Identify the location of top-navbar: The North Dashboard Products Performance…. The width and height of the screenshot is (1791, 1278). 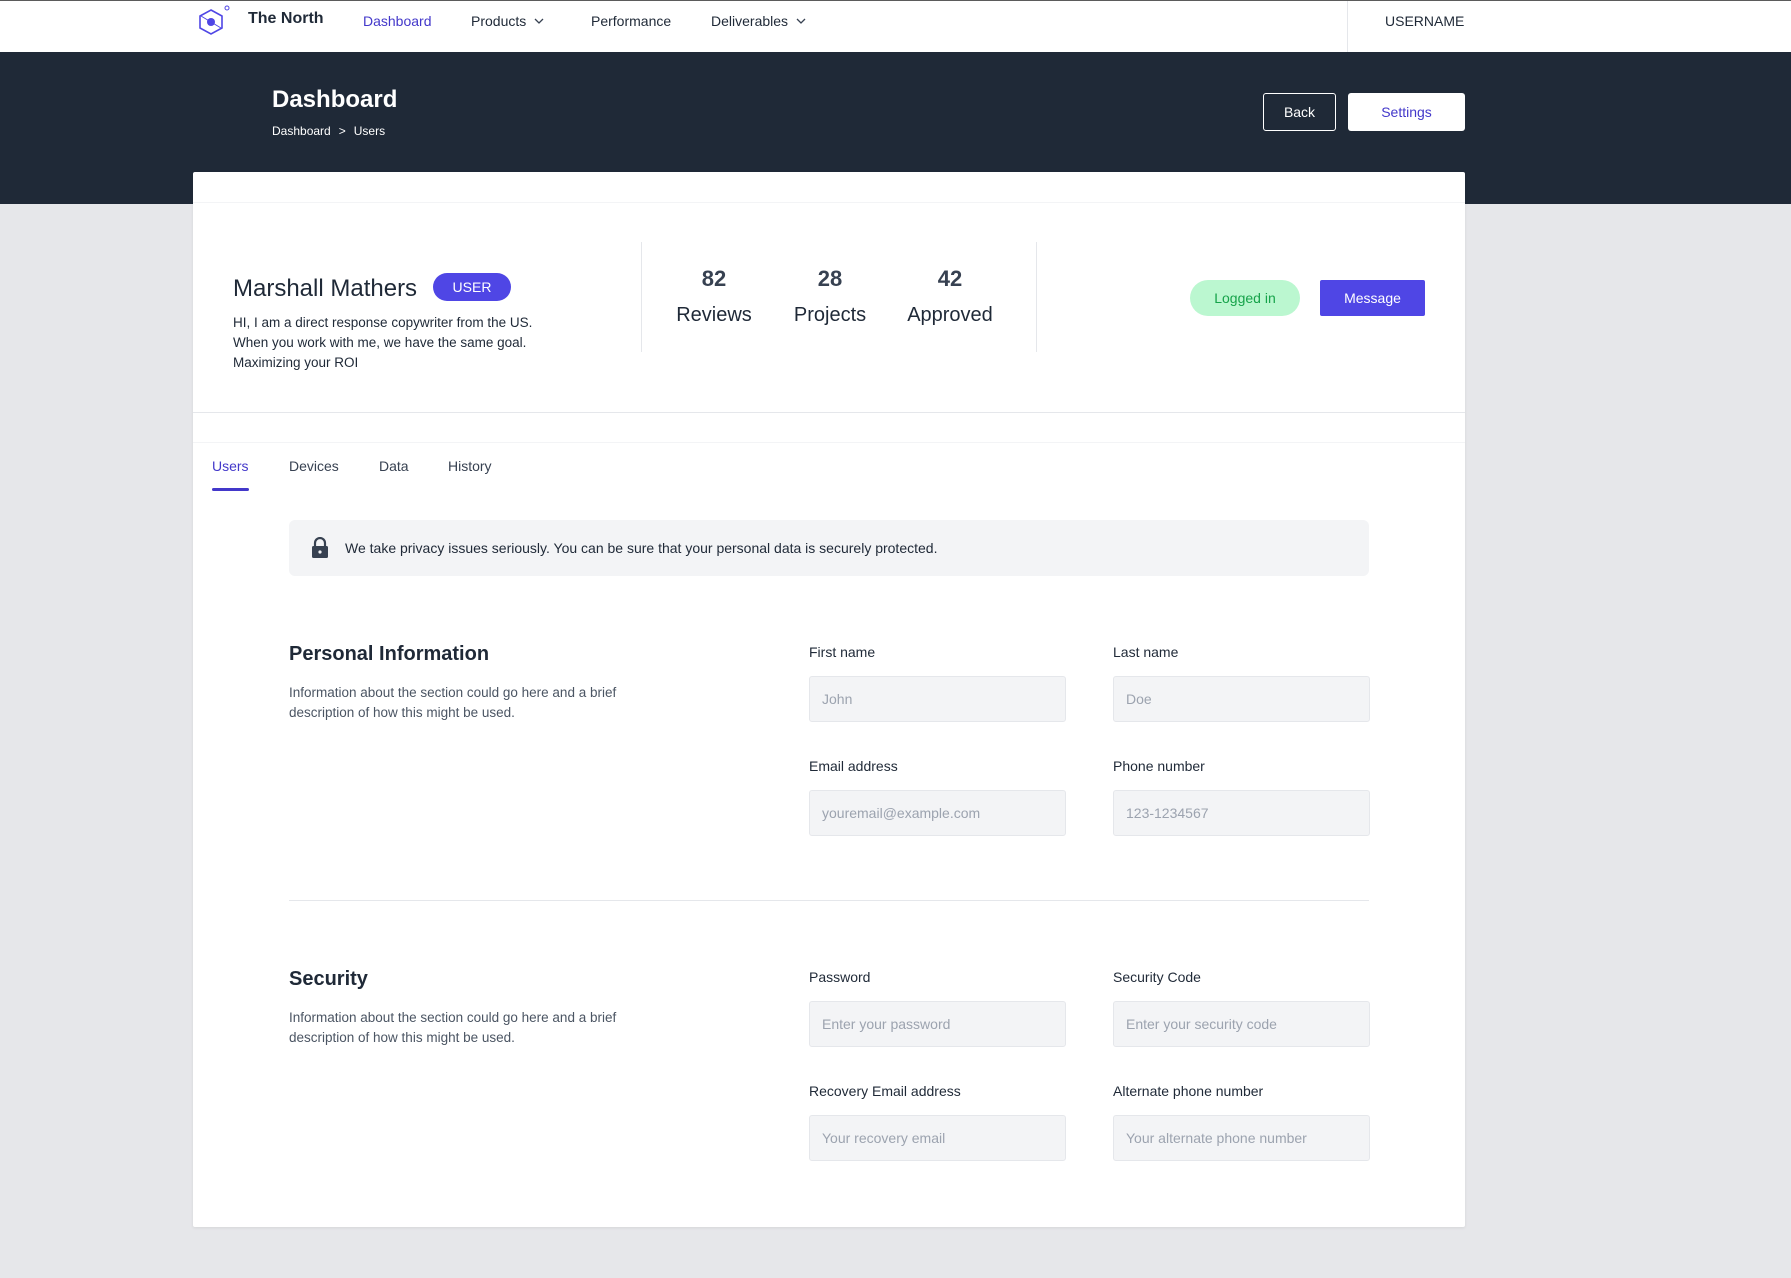
(895, 26).